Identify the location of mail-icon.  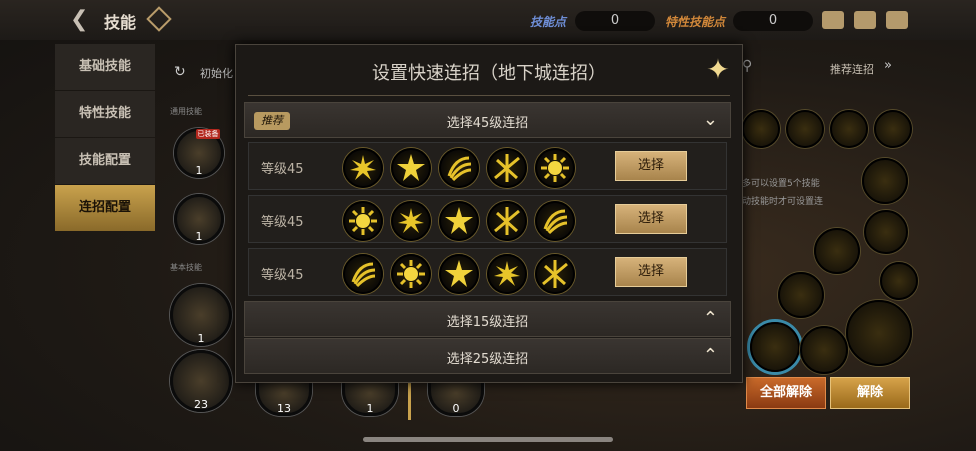
(865, 20).